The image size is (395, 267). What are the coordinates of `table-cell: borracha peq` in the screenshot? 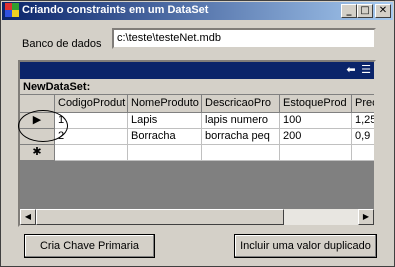 It's located at (241, 137).